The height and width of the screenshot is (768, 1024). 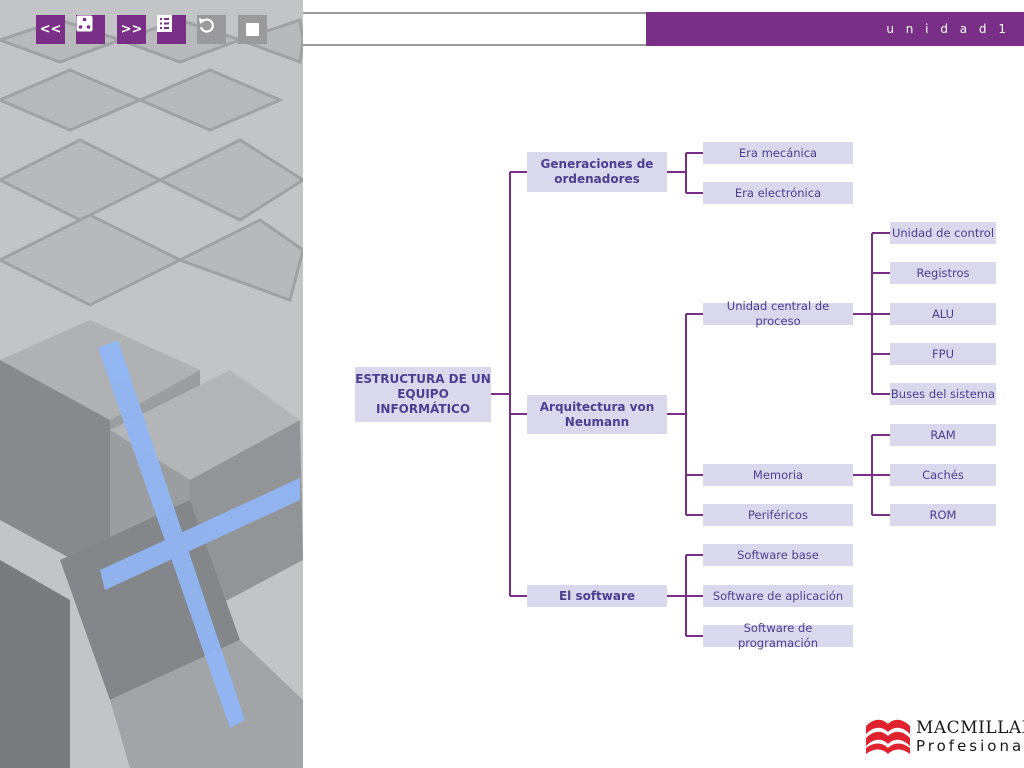 What do you see at coordinates (943, 394) in the screenshot?
I see `node-buses: Buses del sistema` at bounding box center [943, 394].